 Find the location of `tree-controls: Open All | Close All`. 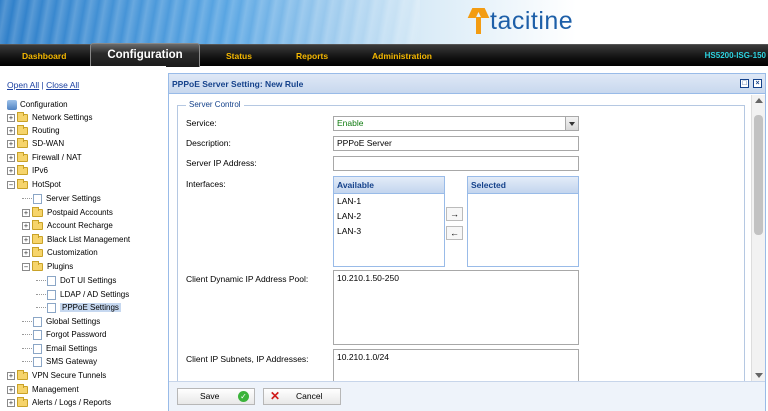

tree-controls: Open All | Close All is located at coordinates (43, 85).